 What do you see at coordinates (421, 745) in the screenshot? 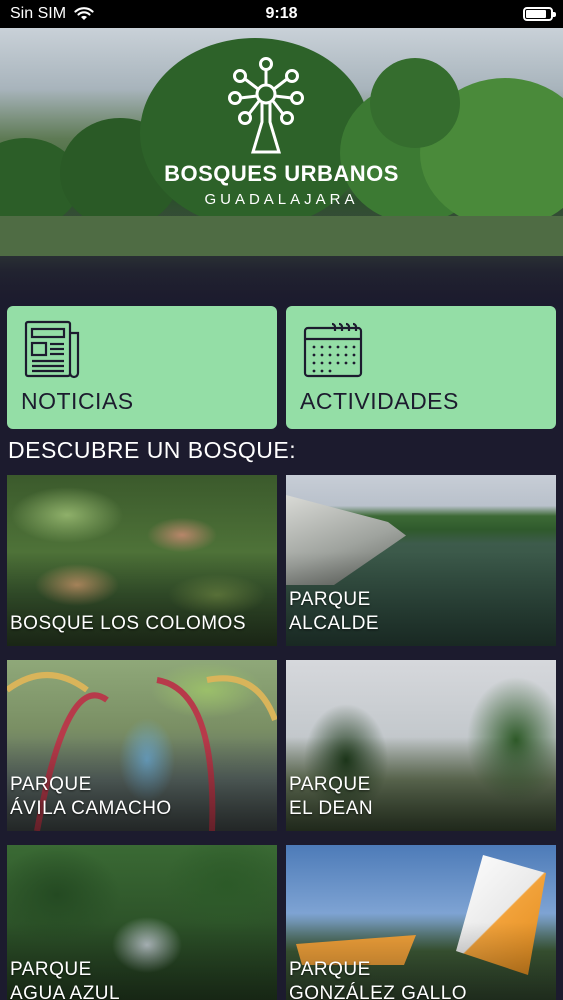
I see `park-card-el-dean: PARQUE EL DEAN` at bounding box center [421, 745].